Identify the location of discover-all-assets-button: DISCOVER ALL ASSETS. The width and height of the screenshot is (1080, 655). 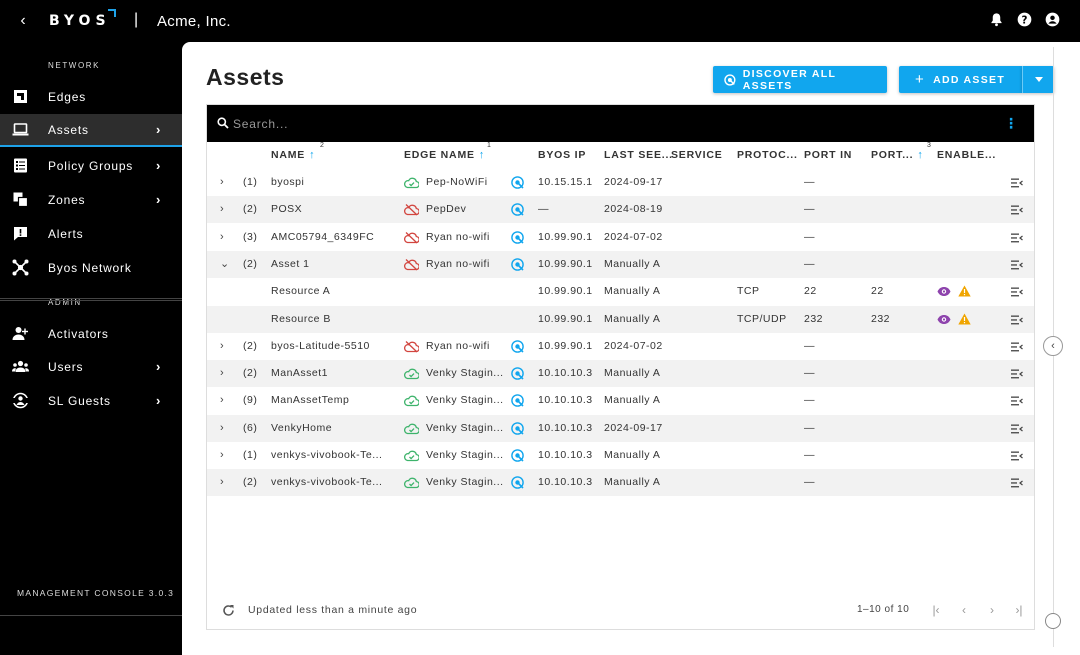
(800, 79).